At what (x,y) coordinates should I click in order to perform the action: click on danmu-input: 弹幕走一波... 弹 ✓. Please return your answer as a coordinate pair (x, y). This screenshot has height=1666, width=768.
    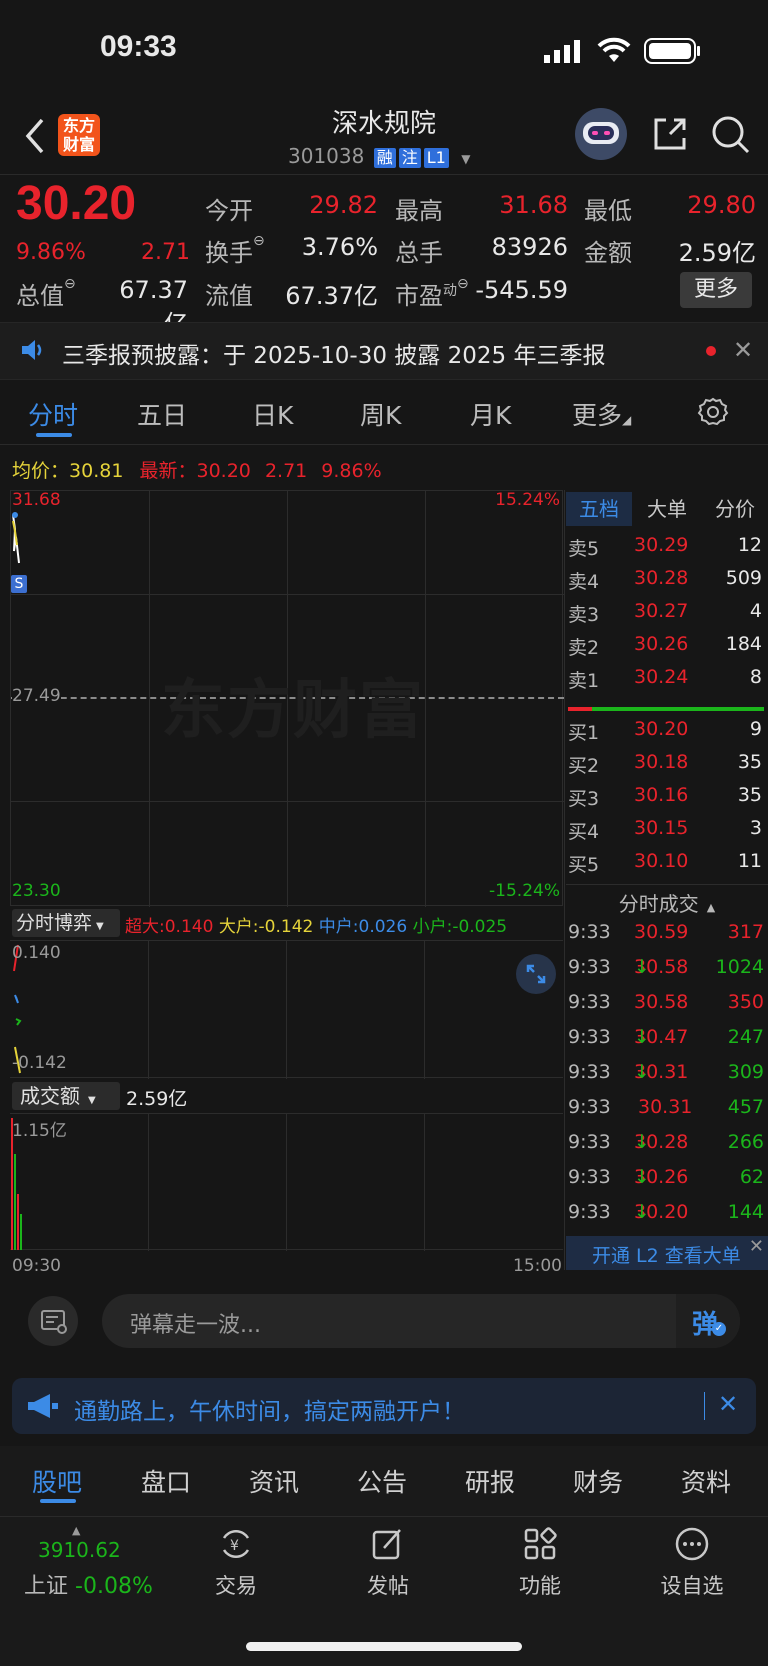
    Looking at the image, I should click on (421, 1321).